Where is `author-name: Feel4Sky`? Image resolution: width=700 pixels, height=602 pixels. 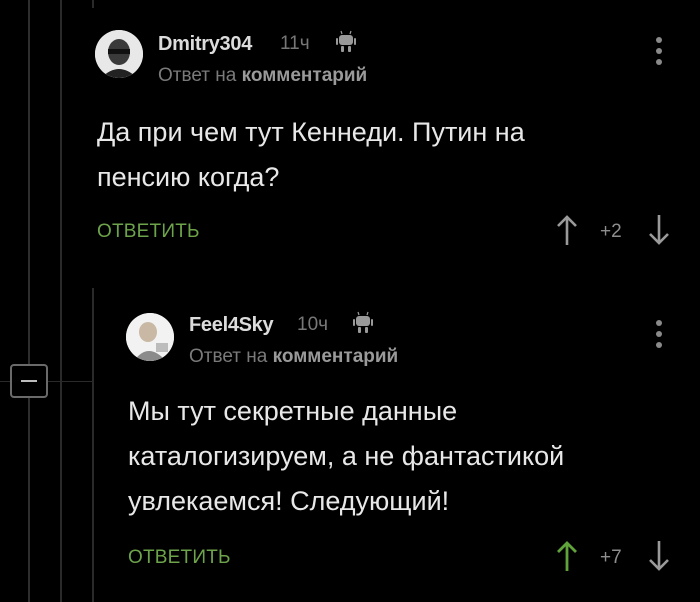 author-name: Feel4Sky is located at coordinates (231, 325).